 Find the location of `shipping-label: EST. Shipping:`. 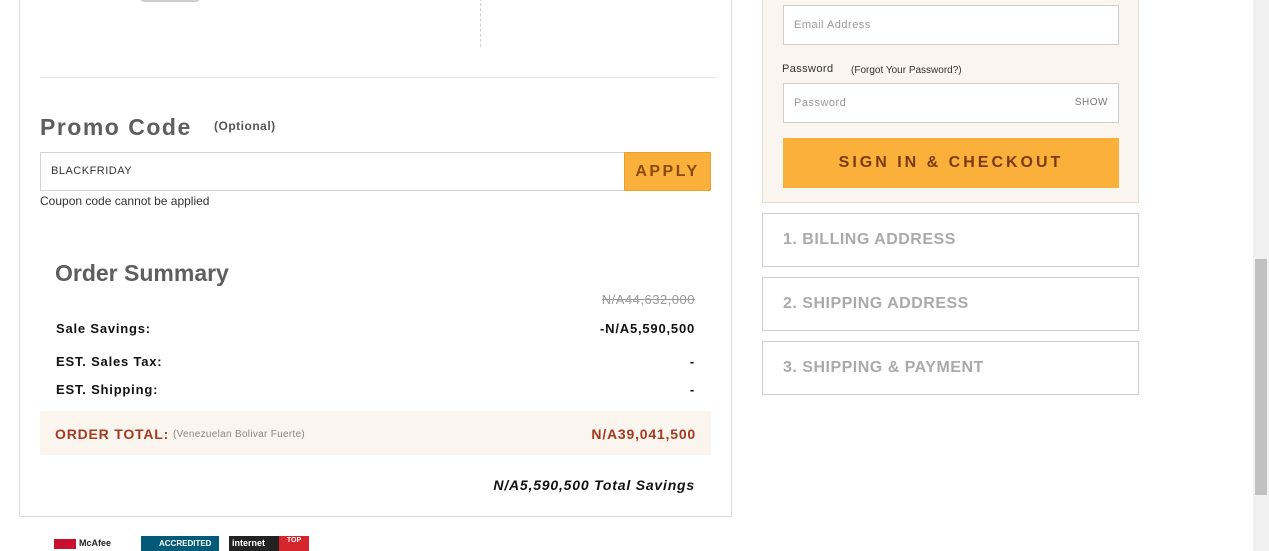

shipping-label: EST. Shipping: is located at coordinates (107, 389).